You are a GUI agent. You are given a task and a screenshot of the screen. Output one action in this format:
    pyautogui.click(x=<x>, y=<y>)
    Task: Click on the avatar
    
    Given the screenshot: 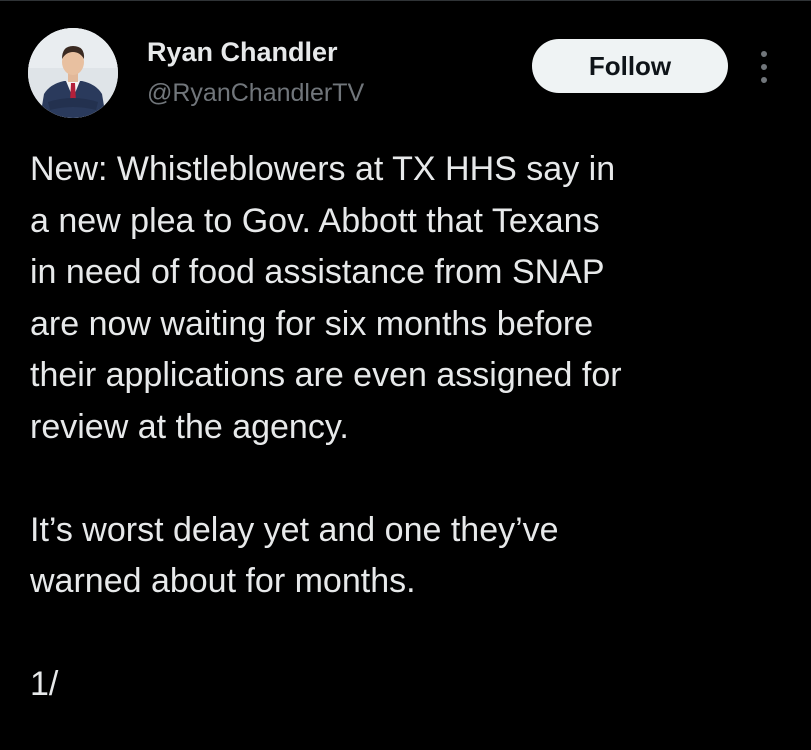 What is the action you would take?
    pyautogui.click(x=73, y=73)
    